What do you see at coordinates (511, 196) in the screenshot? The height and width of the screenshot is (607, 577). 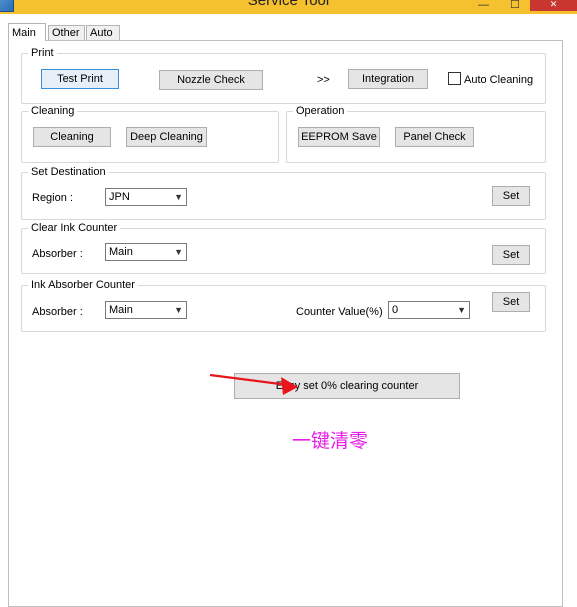 I see `set-destination-set-button: Set` at bounding box center [511, 196].